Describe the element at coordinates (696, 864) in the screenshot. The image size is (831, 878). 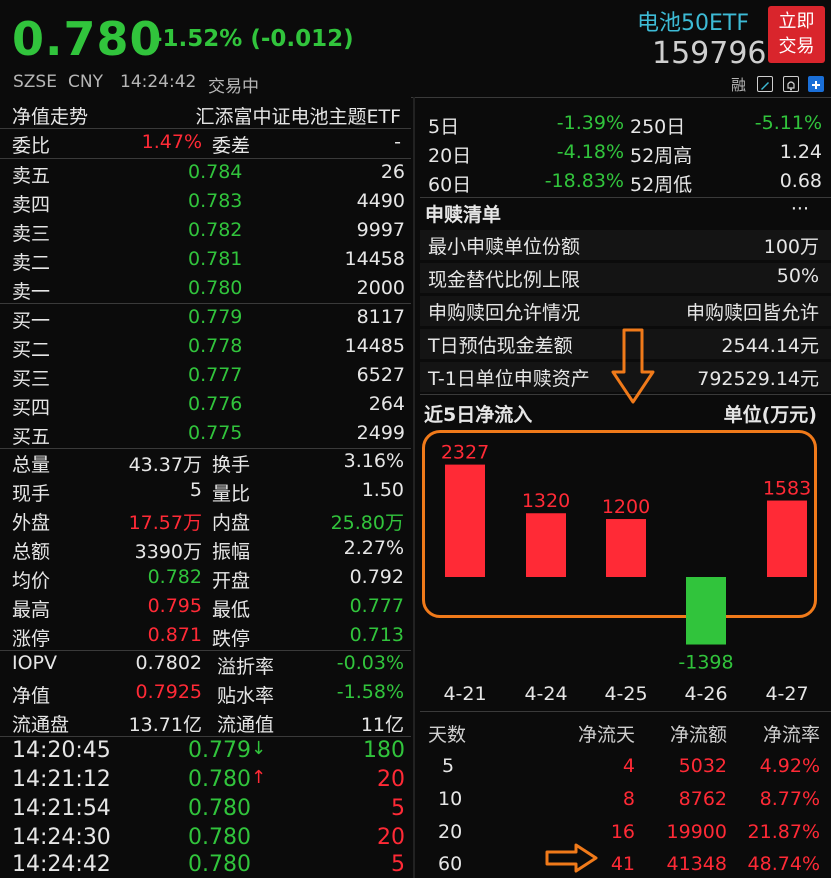
I see `flow-amount: 41348` at that location.